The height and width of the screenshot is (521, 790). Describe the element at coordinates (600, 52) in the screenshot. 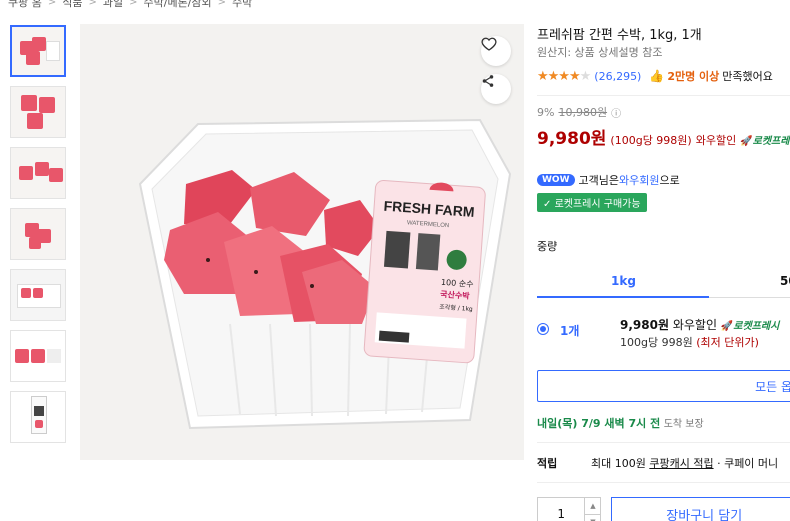

I see `product-origin: 원산지: 상품 상세설명 참조` at that location.